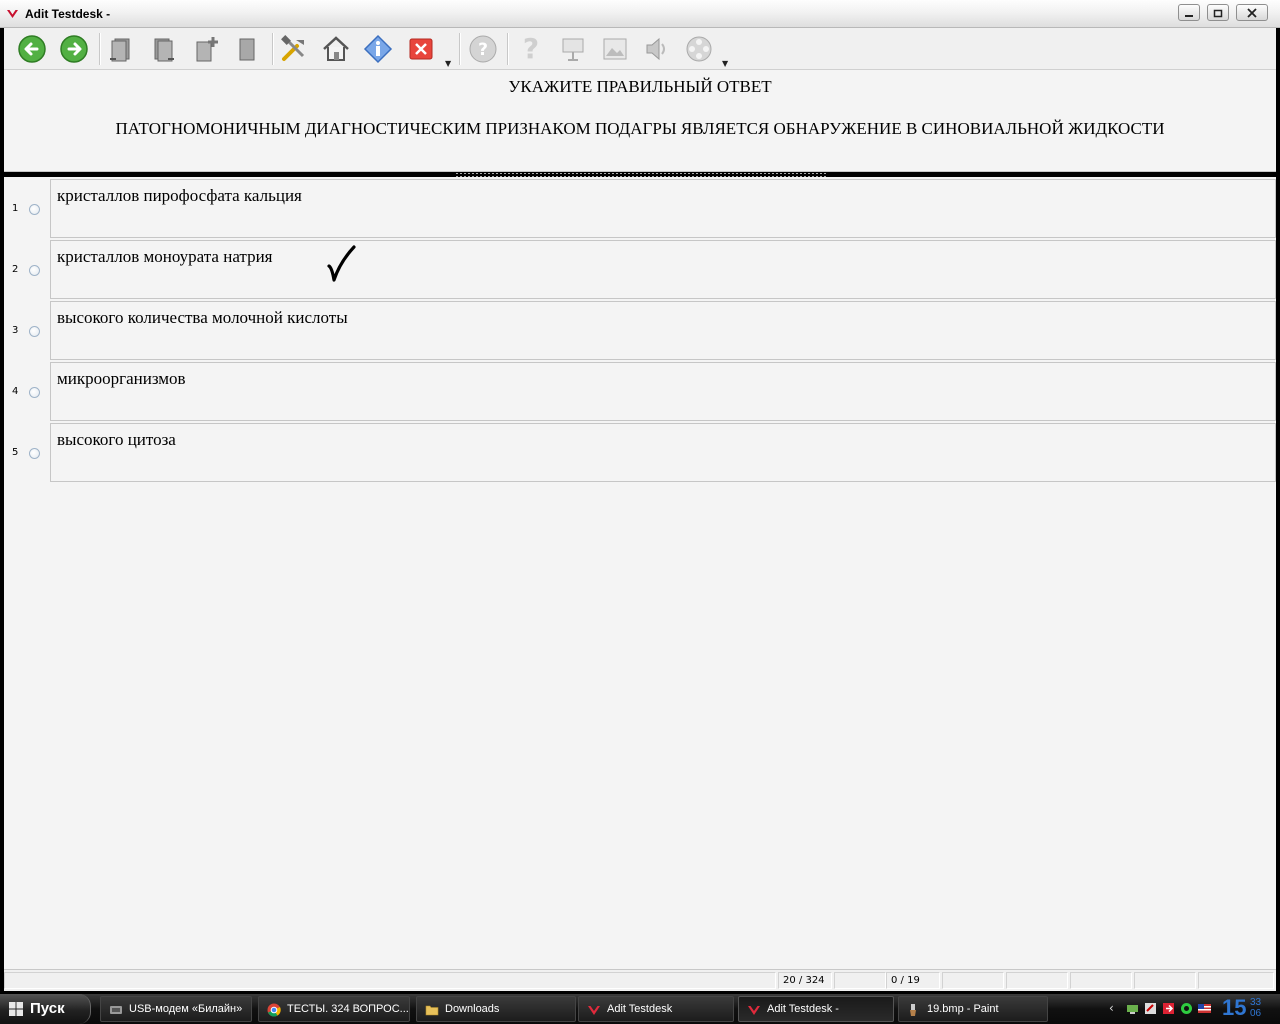 The image size is (1280, 1024). I want to click on add-document-button, so click(206, 49).